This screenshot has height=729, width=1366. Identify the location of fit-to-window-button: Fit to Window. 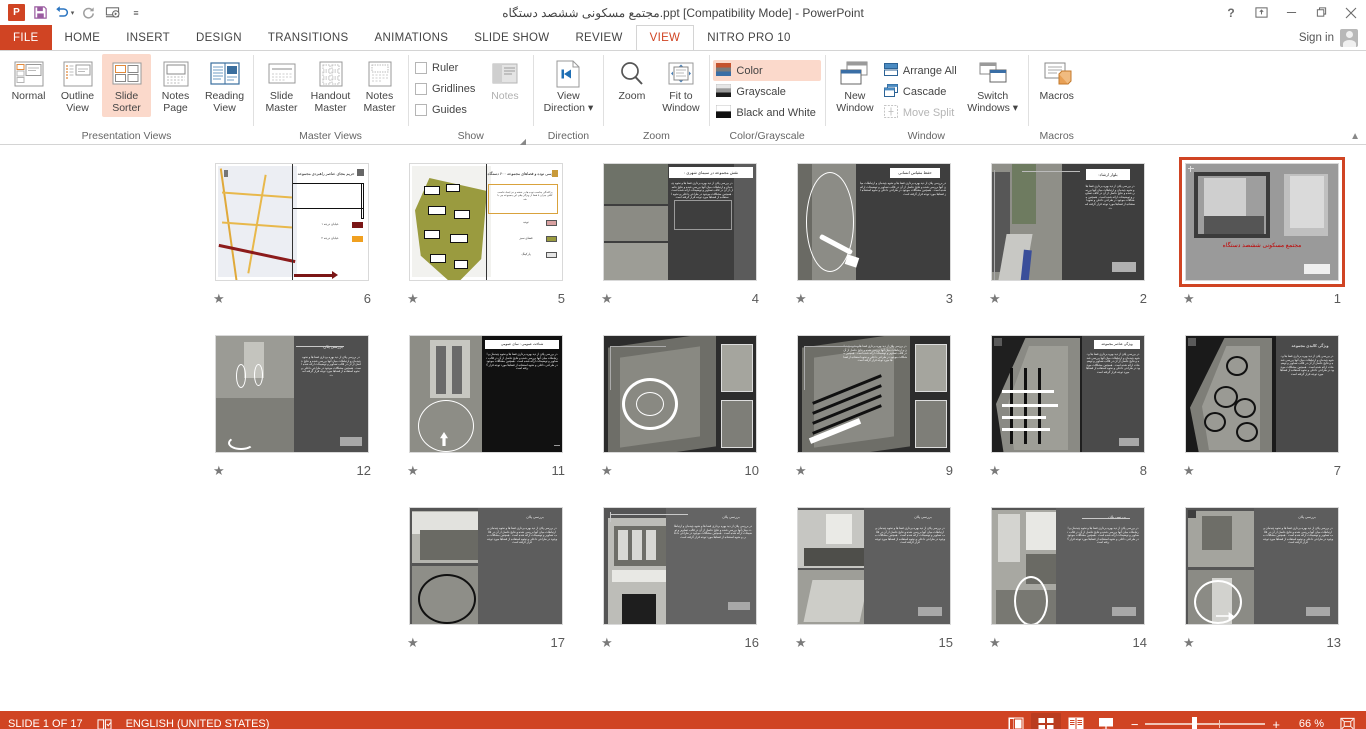
(680, 85).